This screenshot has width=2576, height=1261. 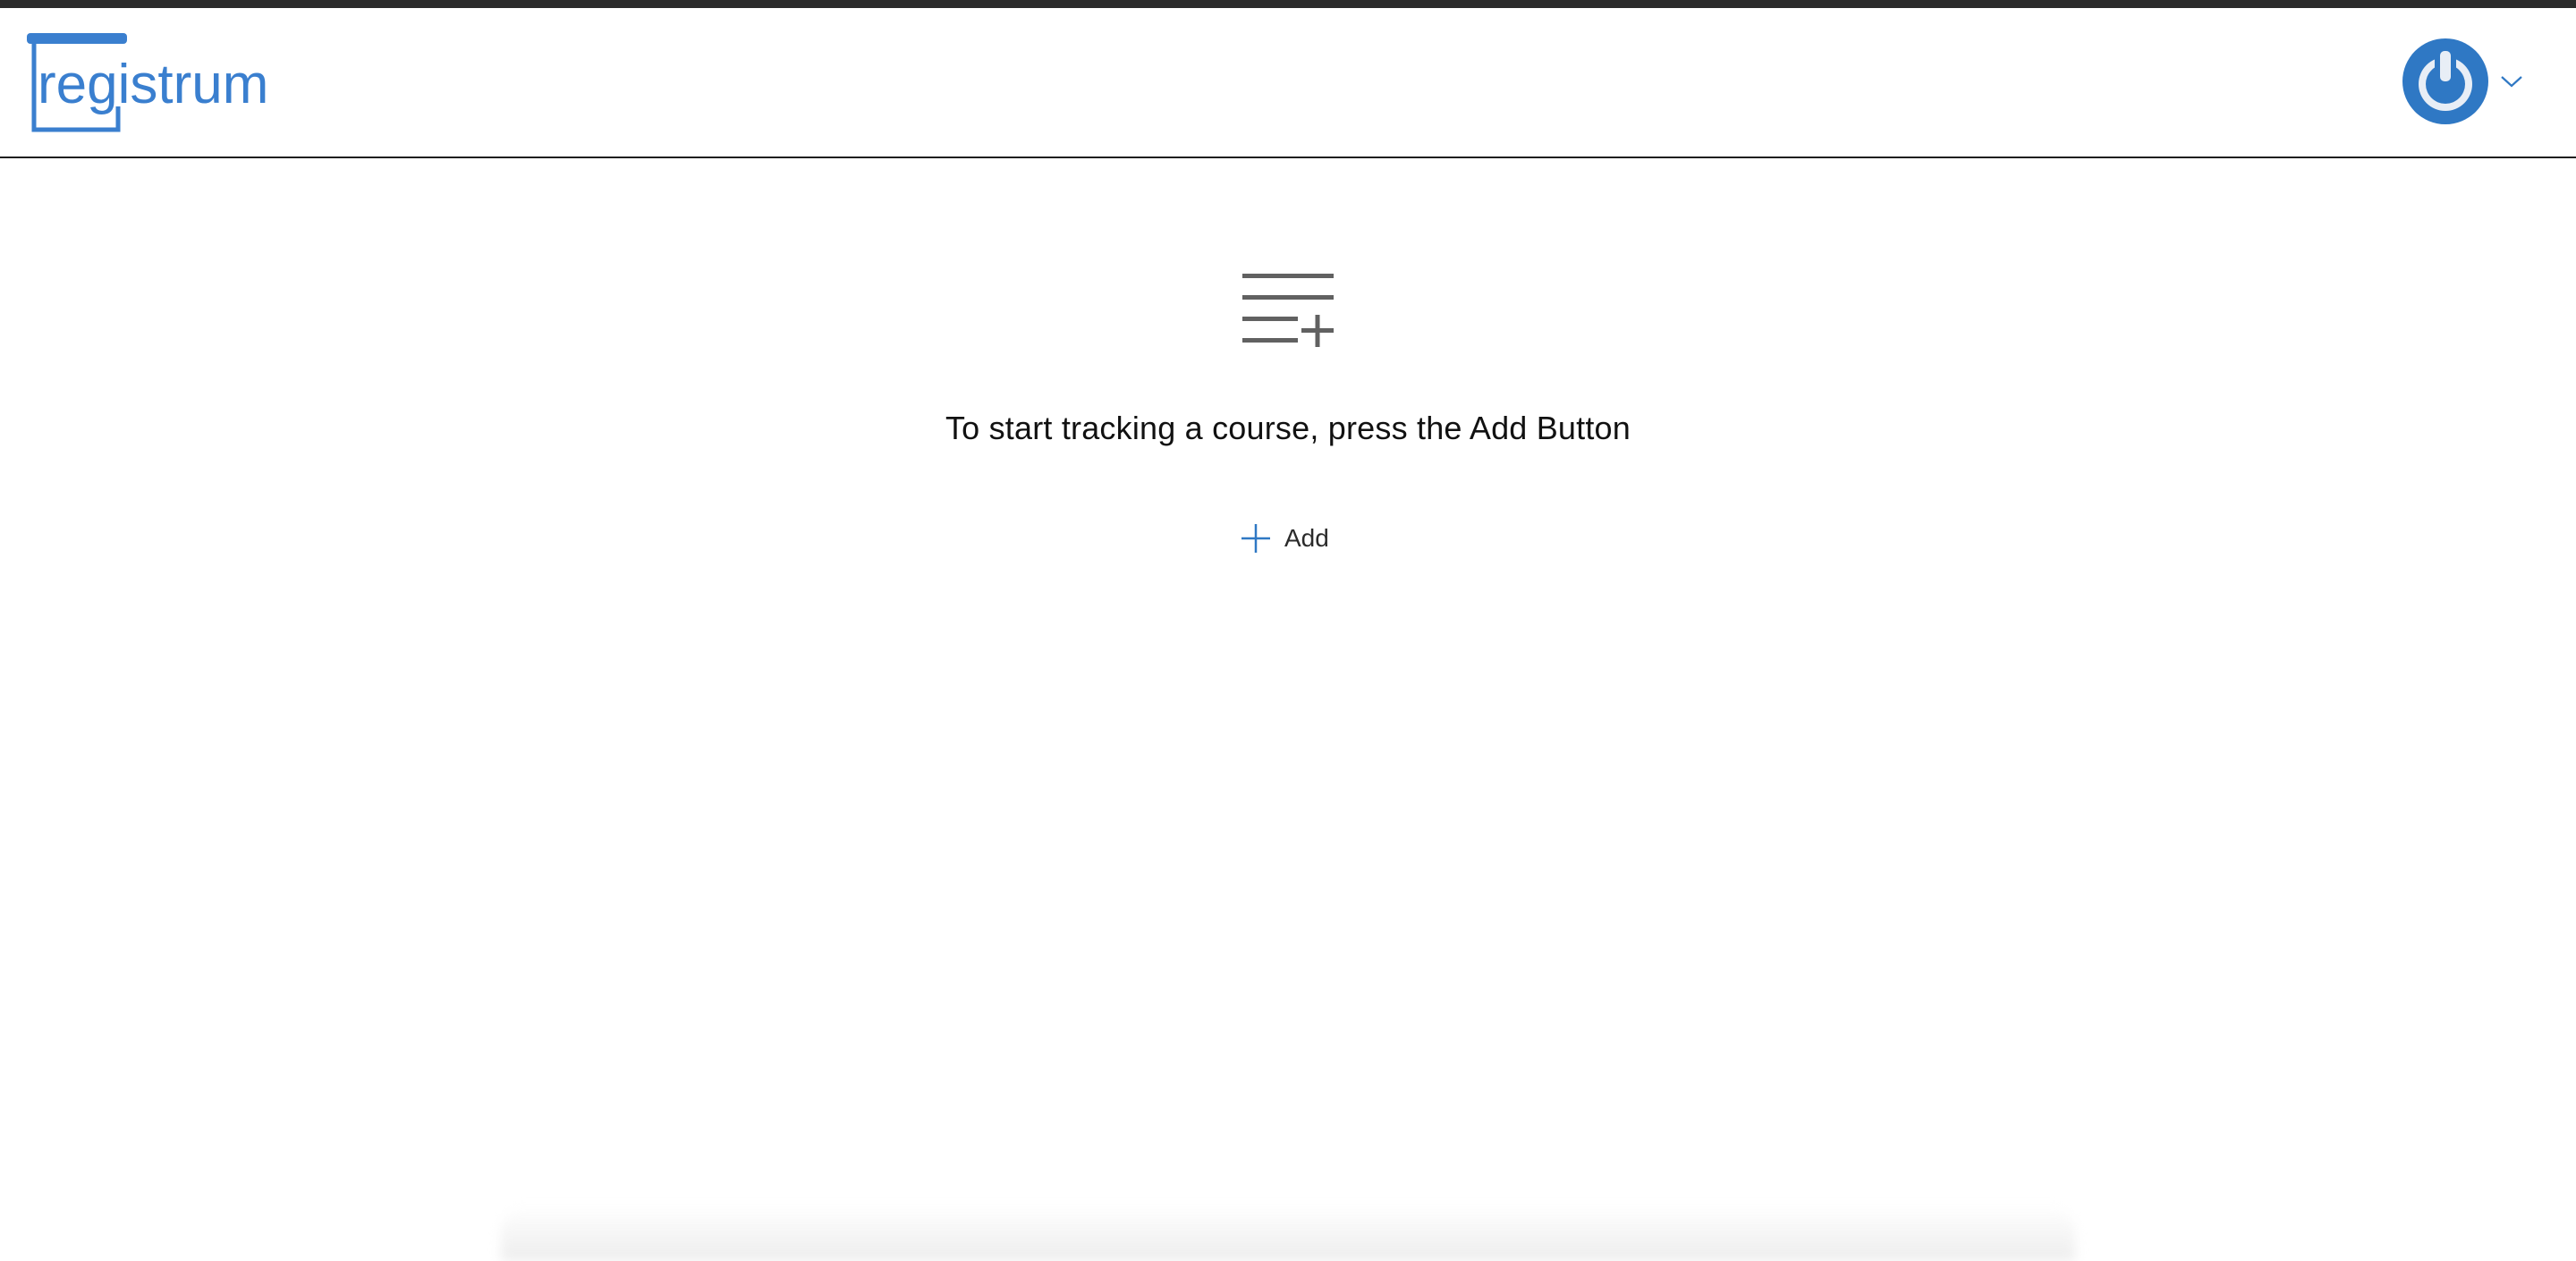 What do you see at coordinates (1288, 310) in the screenshot?
I see `list-add-icon` at bounding box center [1288, 310].